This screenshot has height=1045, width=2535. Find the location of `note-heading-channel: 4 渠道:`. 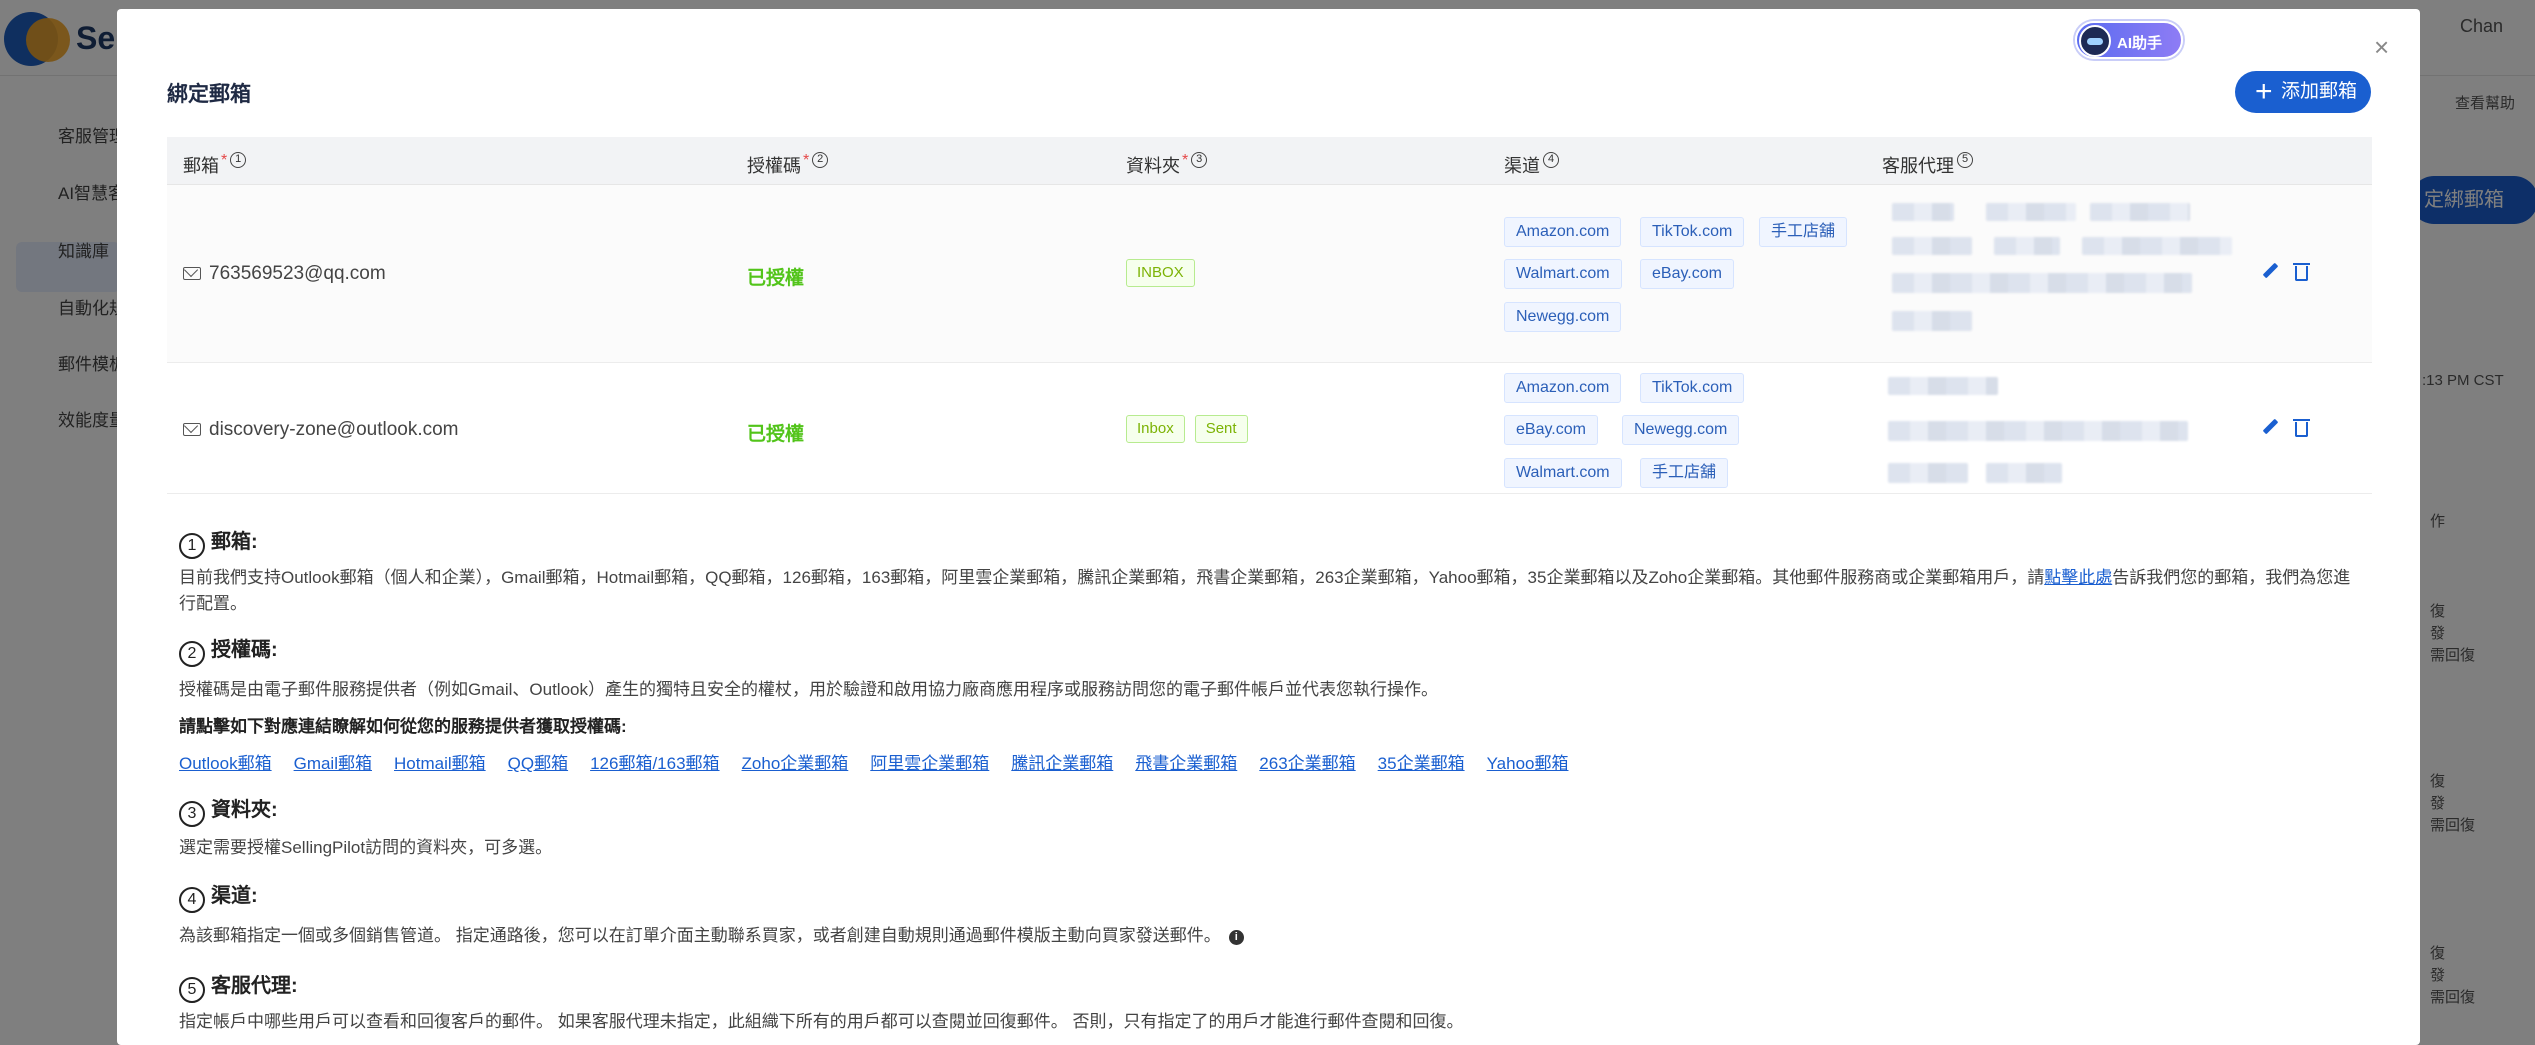

note-heading-channel: 4 渠道: is located at coordinates (218, 896).